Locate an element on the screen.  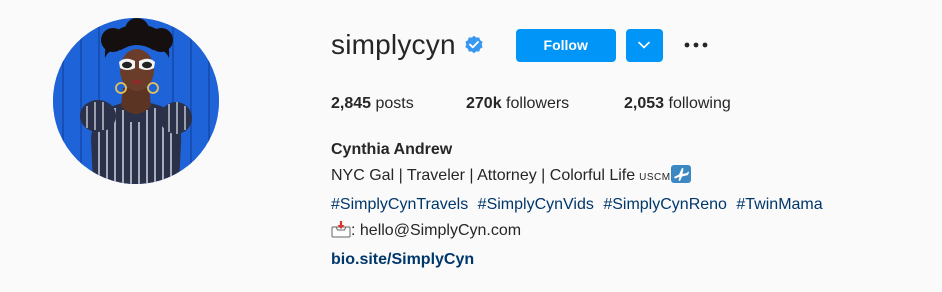
posts-count: 2,845 is located at coordinates (351, 103).